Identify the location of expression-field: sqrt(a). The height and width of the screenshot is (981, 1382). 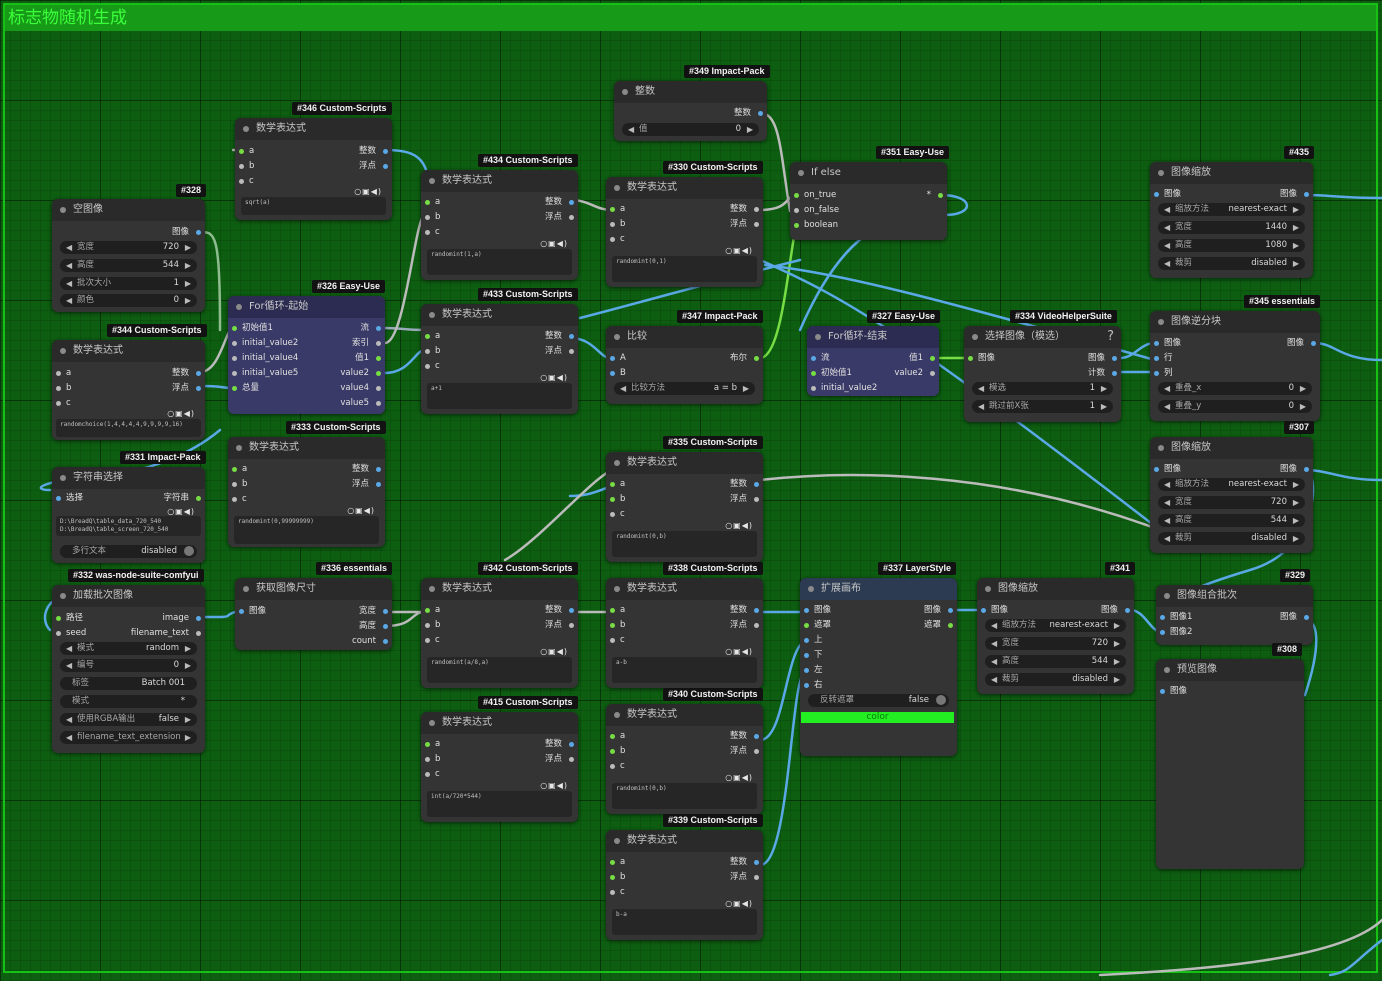
(313, 206).